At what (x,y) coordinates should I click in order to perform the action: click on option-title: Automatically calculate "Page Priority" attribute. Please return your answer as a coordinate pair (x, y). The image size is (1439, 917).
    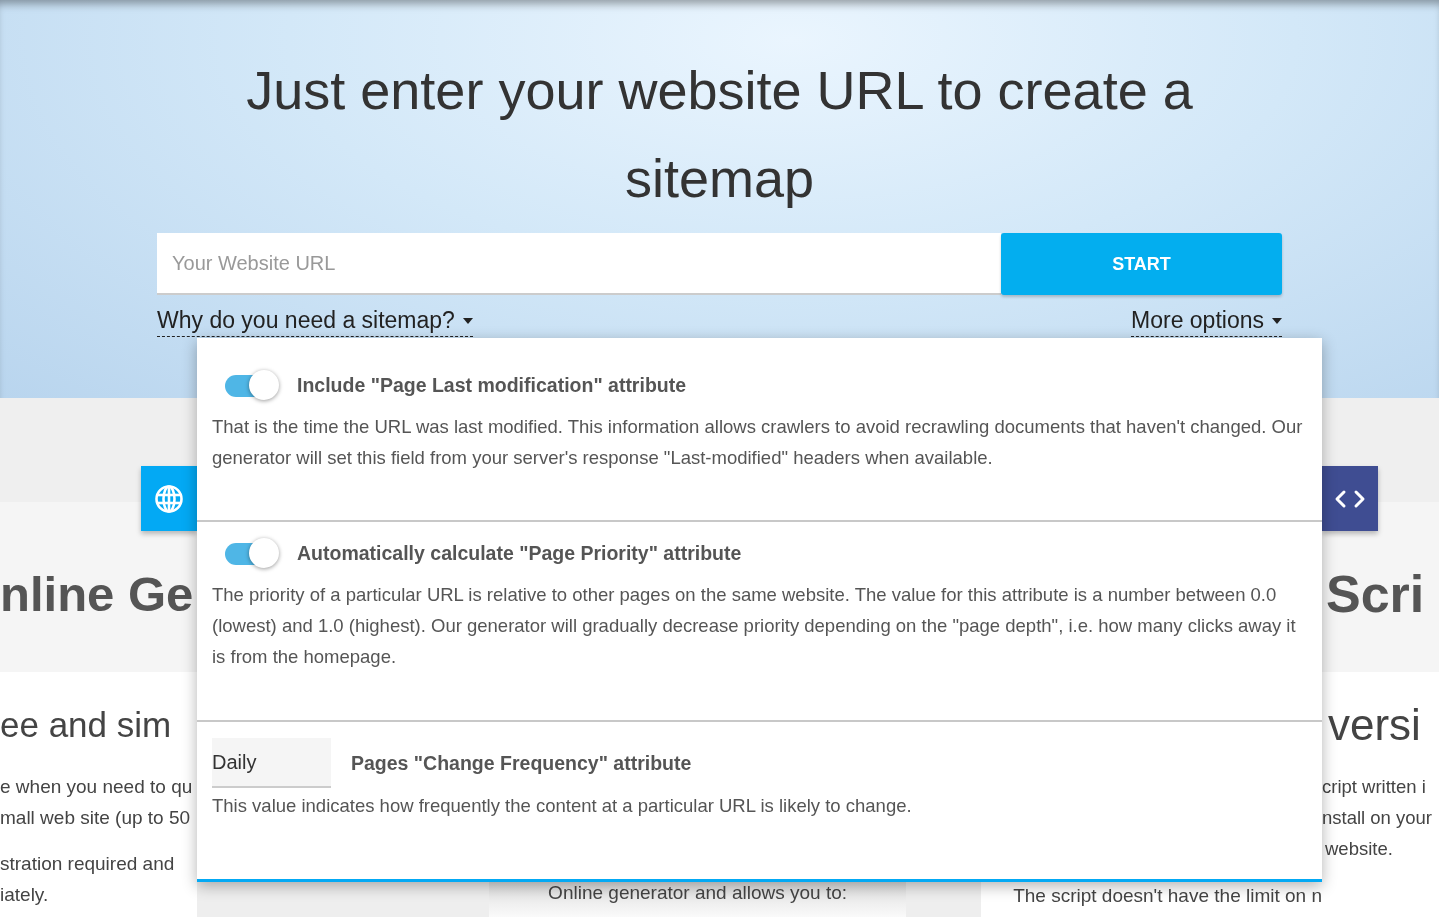
    Looking at the image, I should click on (519, 553).